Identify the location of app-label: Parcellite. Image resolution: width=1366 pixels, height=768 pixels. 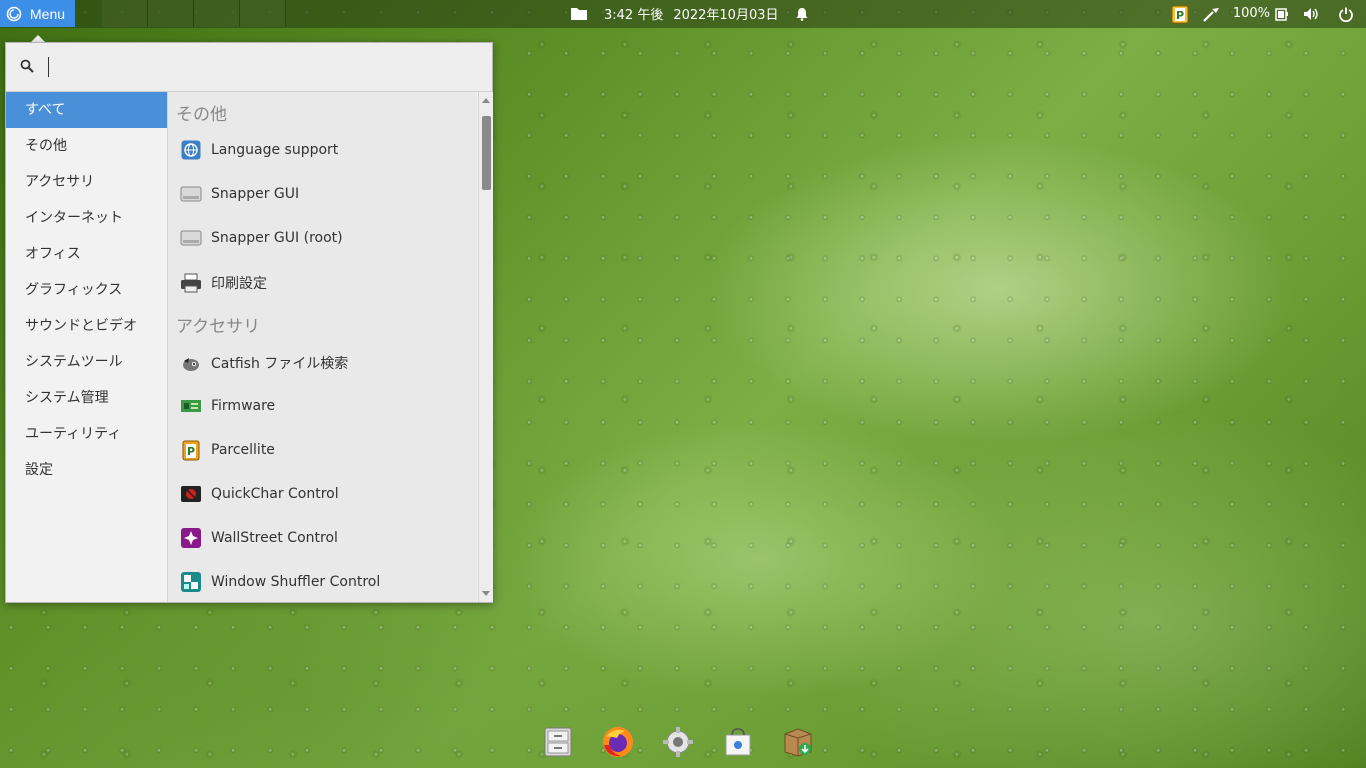
(243, 450).